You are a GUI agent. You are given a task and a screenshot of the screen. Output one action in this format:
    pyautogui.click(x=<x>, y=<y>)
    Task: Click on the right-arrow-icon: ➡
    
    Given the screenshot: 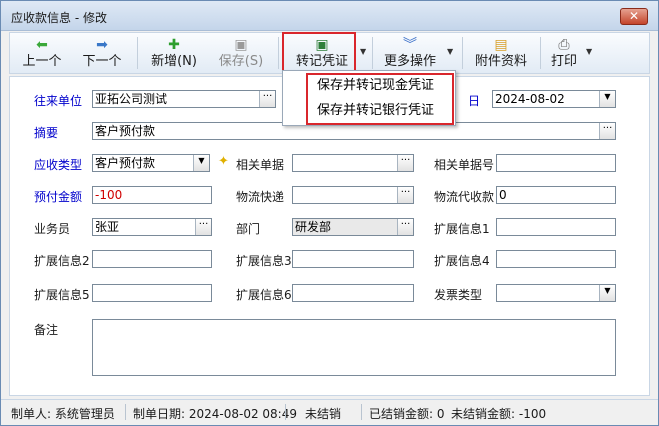 What is the action you would take?
    pyautogui.click(x=102, y=45)
    